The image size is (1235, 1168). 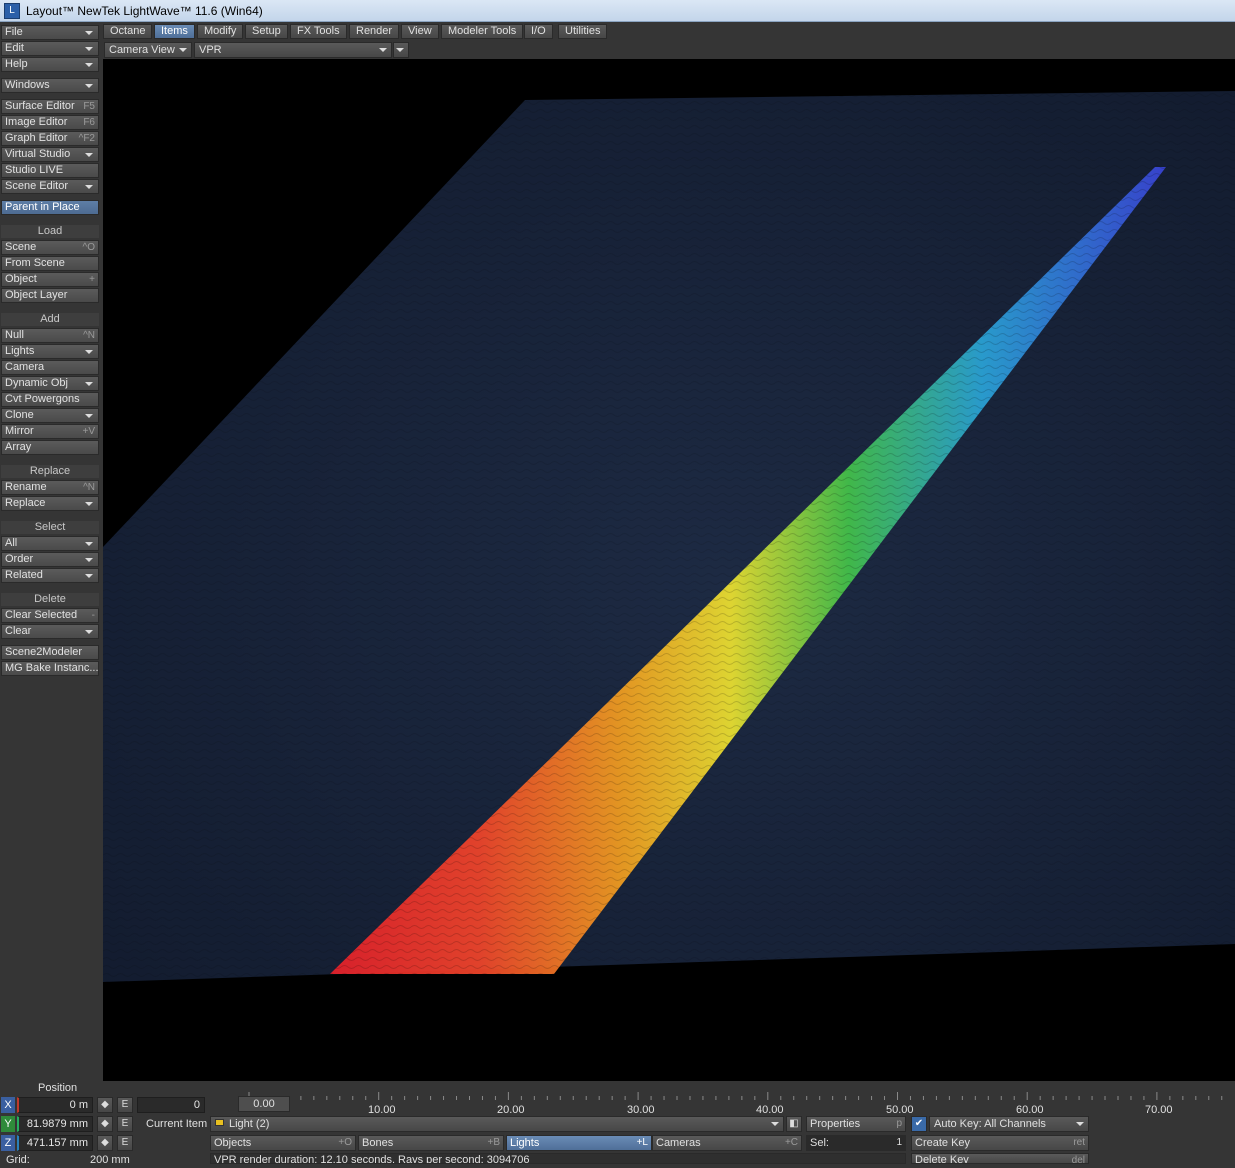 I want to click on x-axis-toggle: X, so click(x=8, y=1105).